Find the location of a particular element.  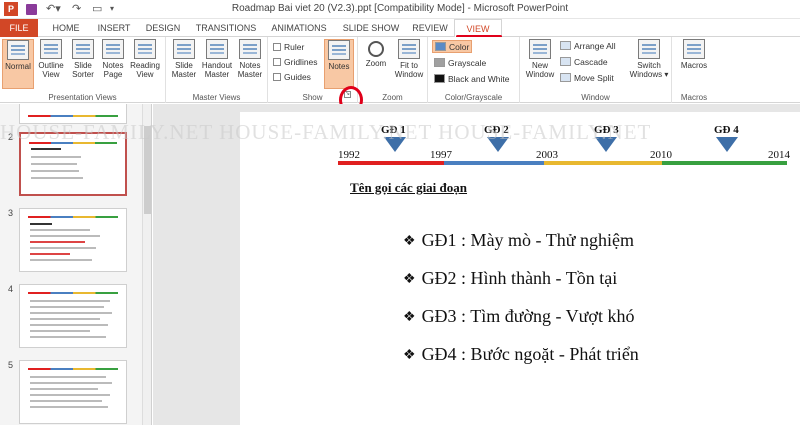

reading-view-button: Reading View is located at coordinates (145, 64).